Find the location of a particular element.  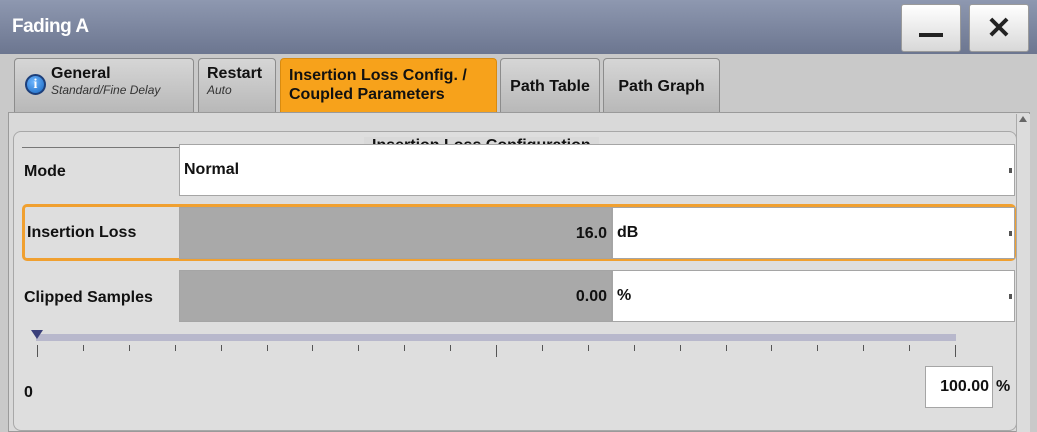

tab-general-sub: Standard/Fine Delay is located at coordinates (106, 90).